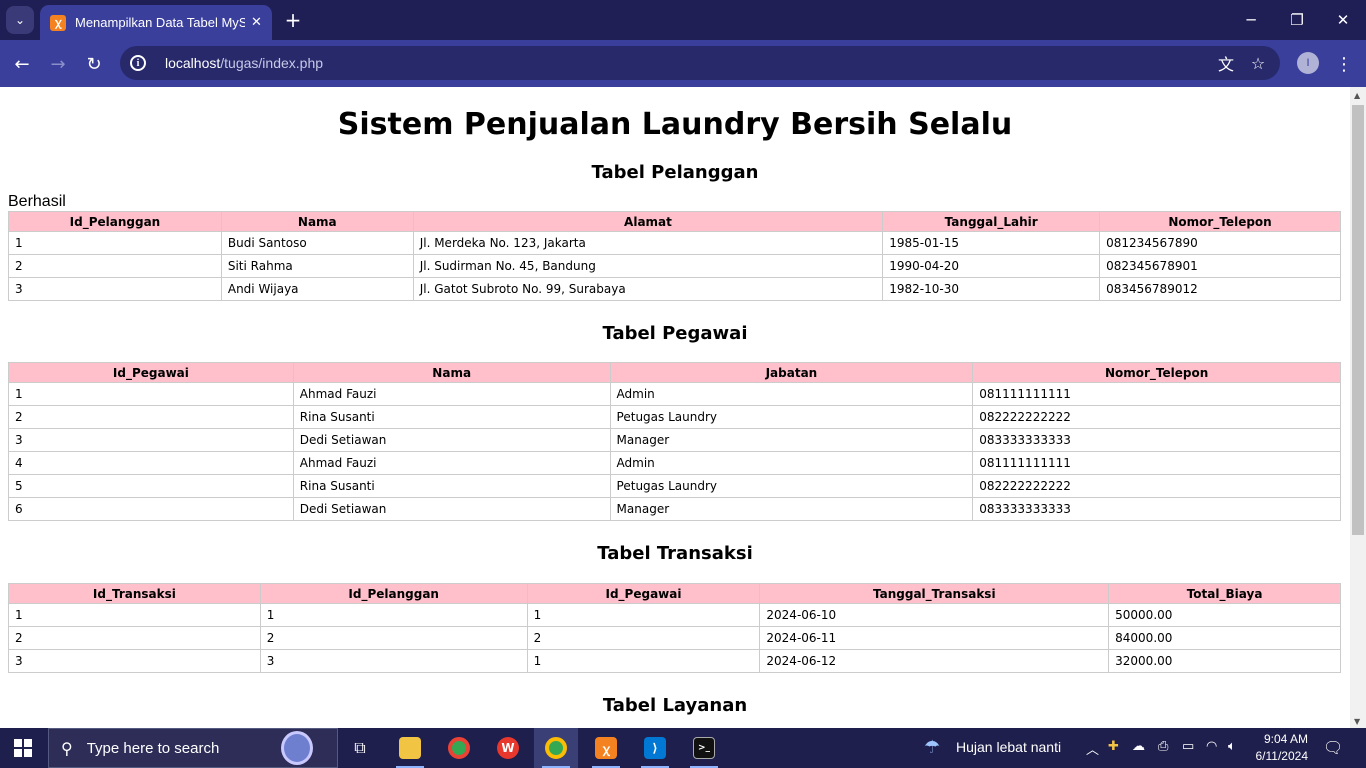 The width and height of the screenshot is (1366, 768). I want to click on column-header: Nama, so click(317, 221).